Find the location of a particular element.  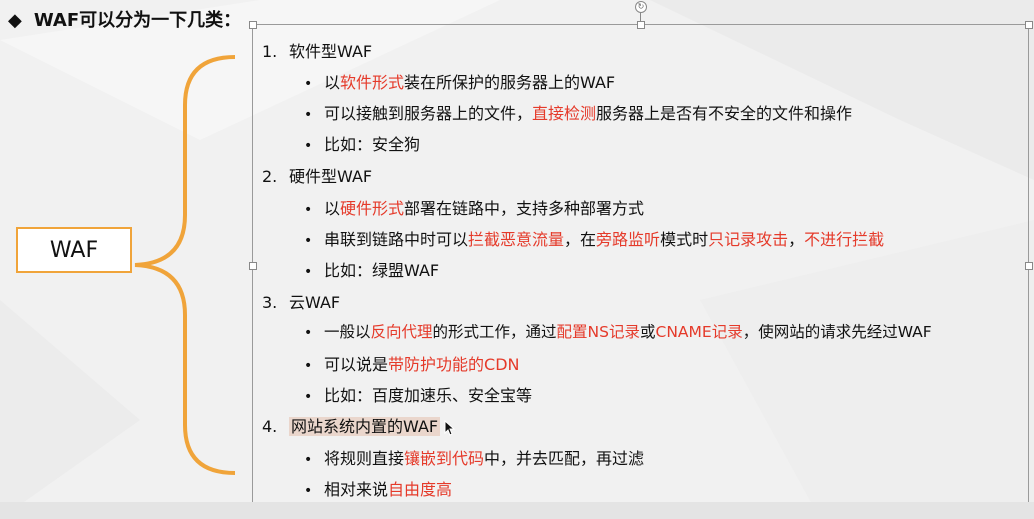

seg: 可以说是 is located at coordinates (356, 364).